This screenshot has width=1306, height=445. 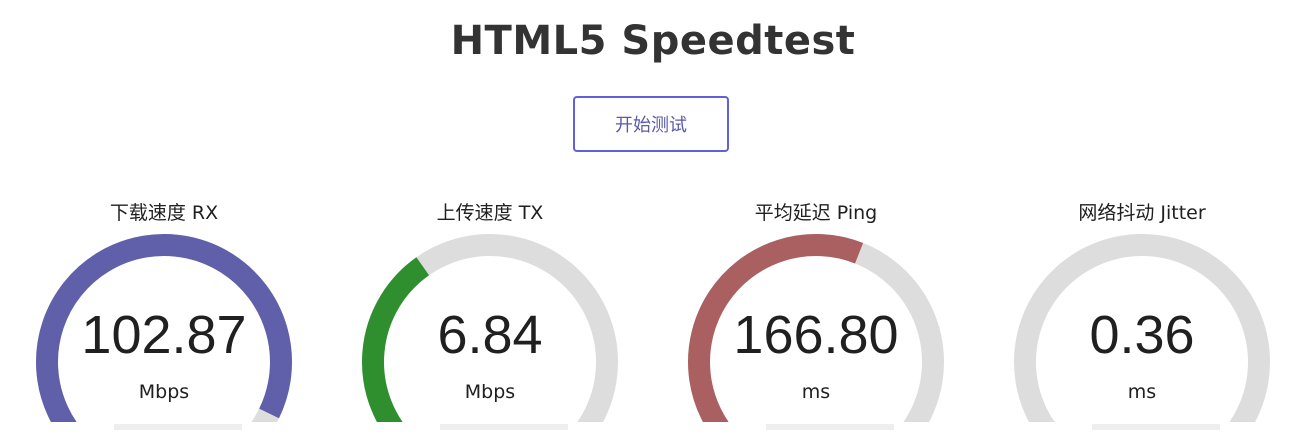 I want to click on gauge-value: 166.80, so click(x=816, y=335).